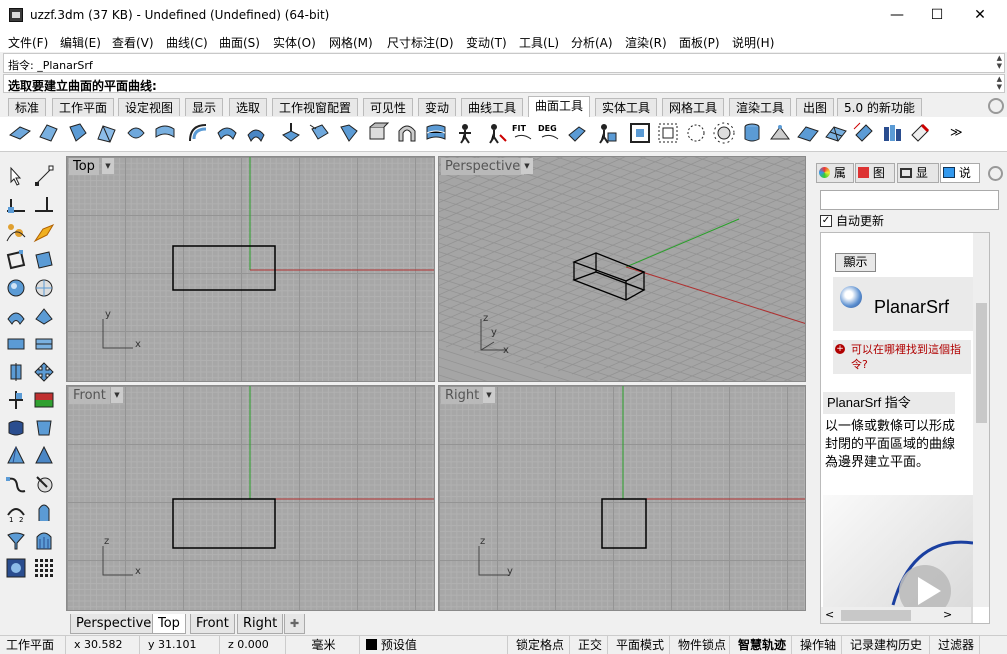 The image size is (1007, 654). I want to click on tab-render-tools: 渲染工具, so click(760, 107).